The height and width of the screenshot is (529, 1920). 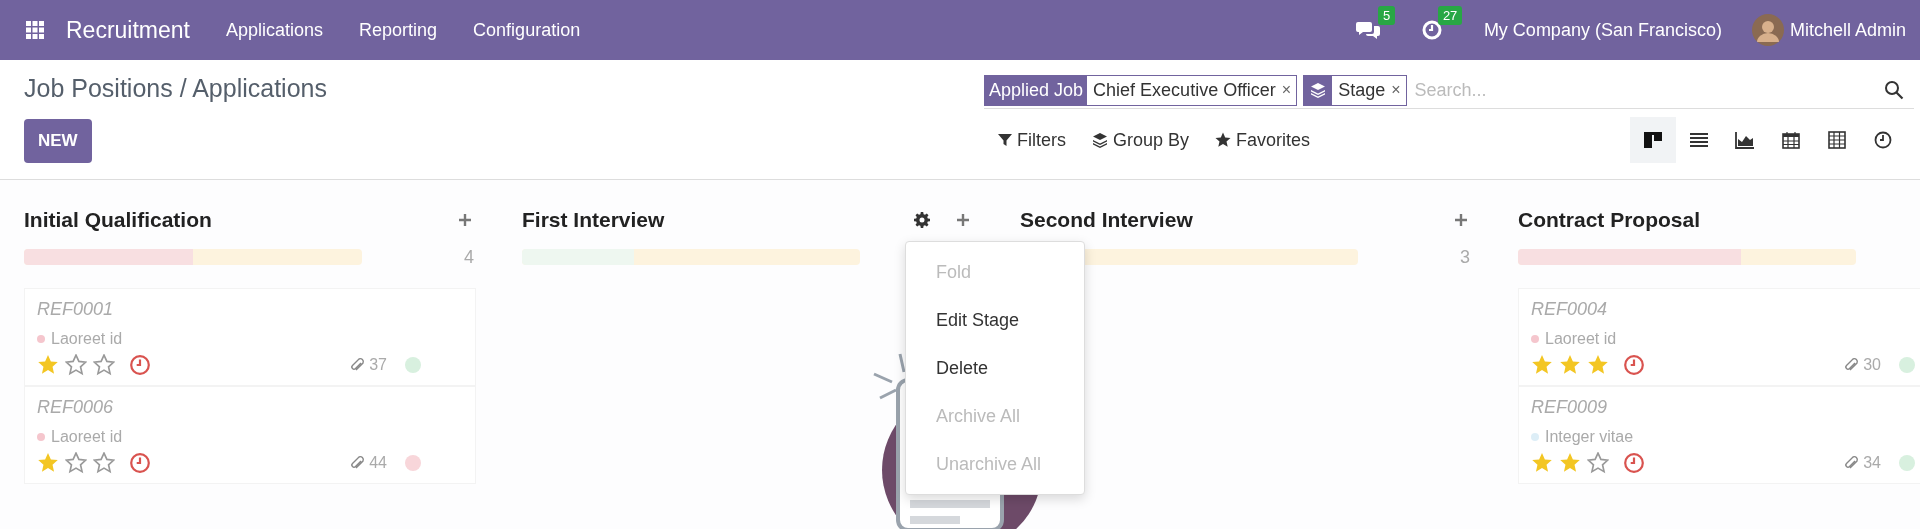 I want to click on count-badge: 27, so click(x=1450, y=15).